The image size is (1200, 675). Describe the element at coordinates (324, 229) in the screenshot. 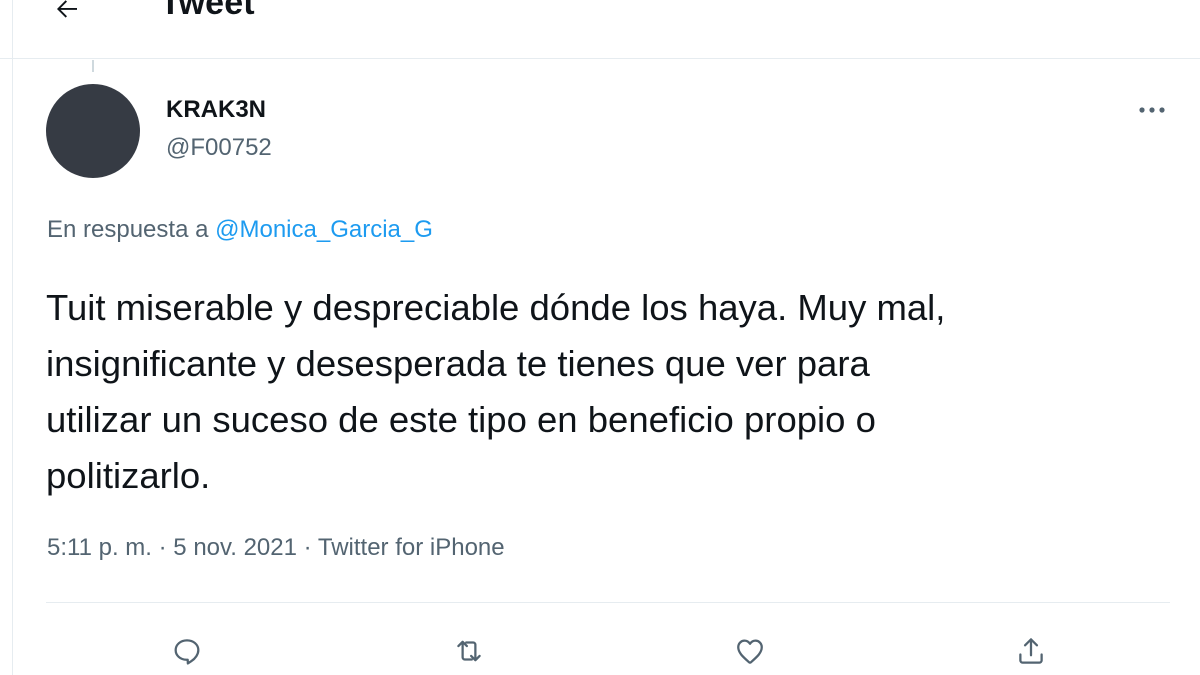

I see `reply-mention-link: @Monica_Garcia_G` at that location.